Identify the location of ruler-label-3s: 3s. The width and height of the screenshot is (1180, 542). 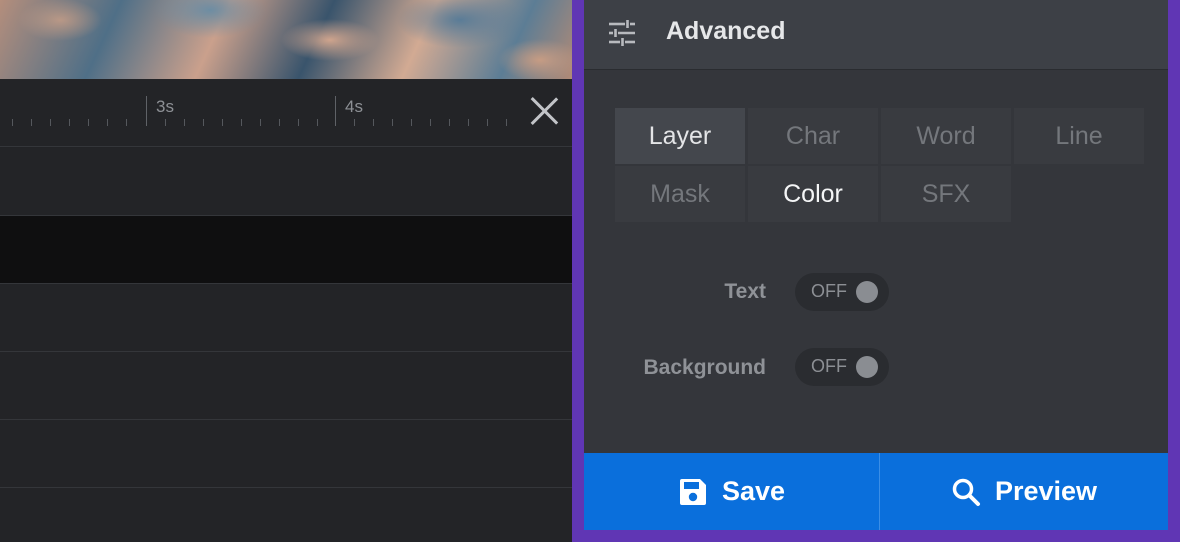
(165, 106).